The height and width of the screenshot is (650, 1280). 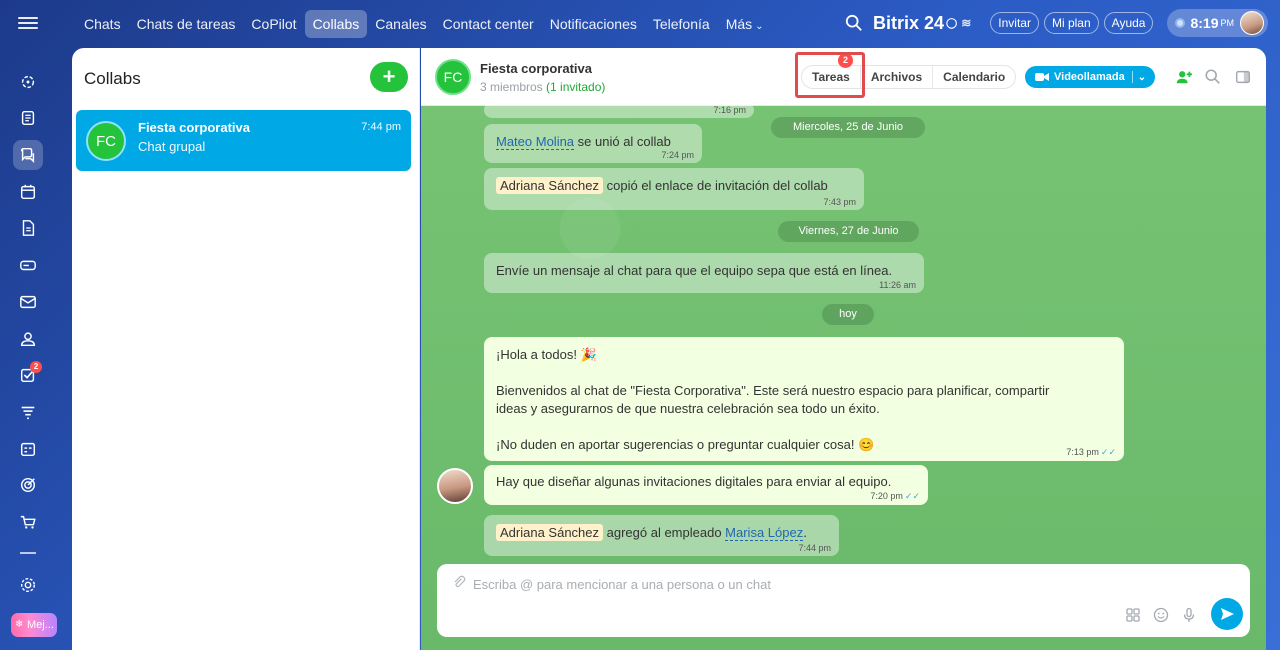 I want to click on message-suffix: ., so click(x=805, y=532).